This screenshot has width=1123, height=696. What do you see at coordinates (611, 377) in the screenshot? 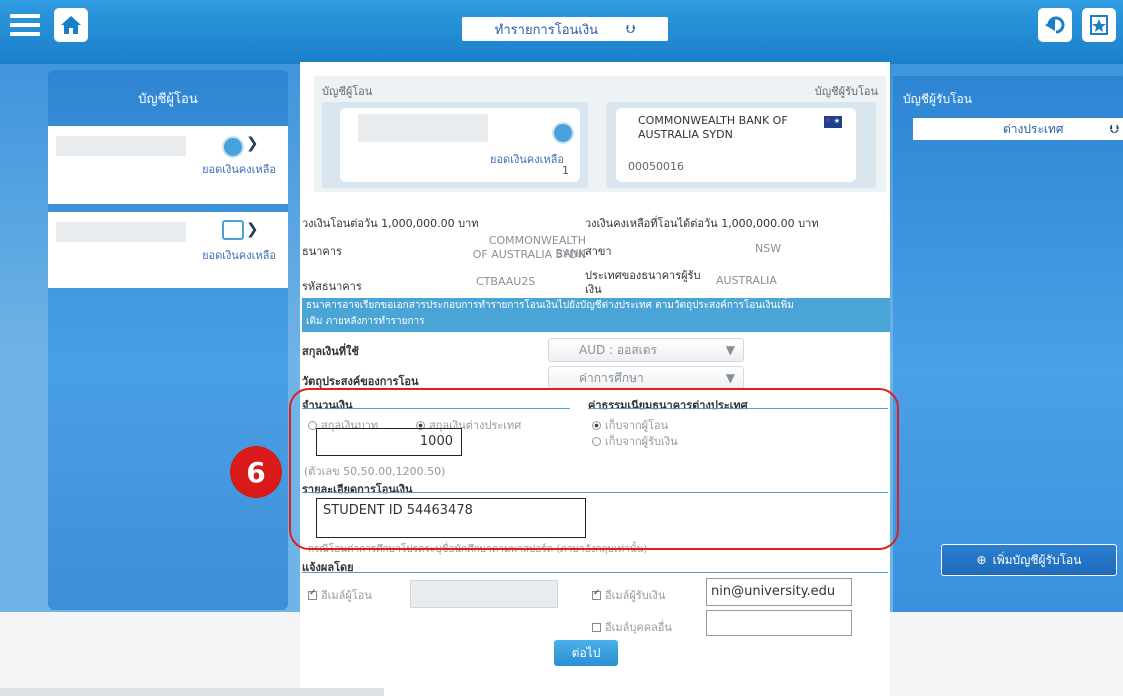
I see `purpose-value: ค่าการศึกษา` at bounding box center [611, 377].